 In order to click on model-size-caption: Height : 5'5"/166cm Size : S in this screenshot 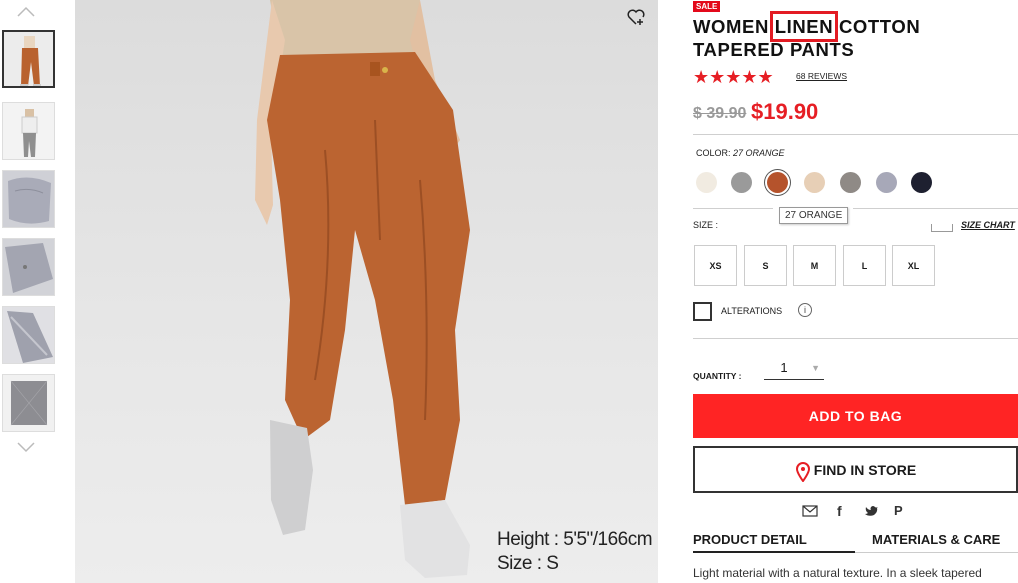, I will do `click(575, 552)`.